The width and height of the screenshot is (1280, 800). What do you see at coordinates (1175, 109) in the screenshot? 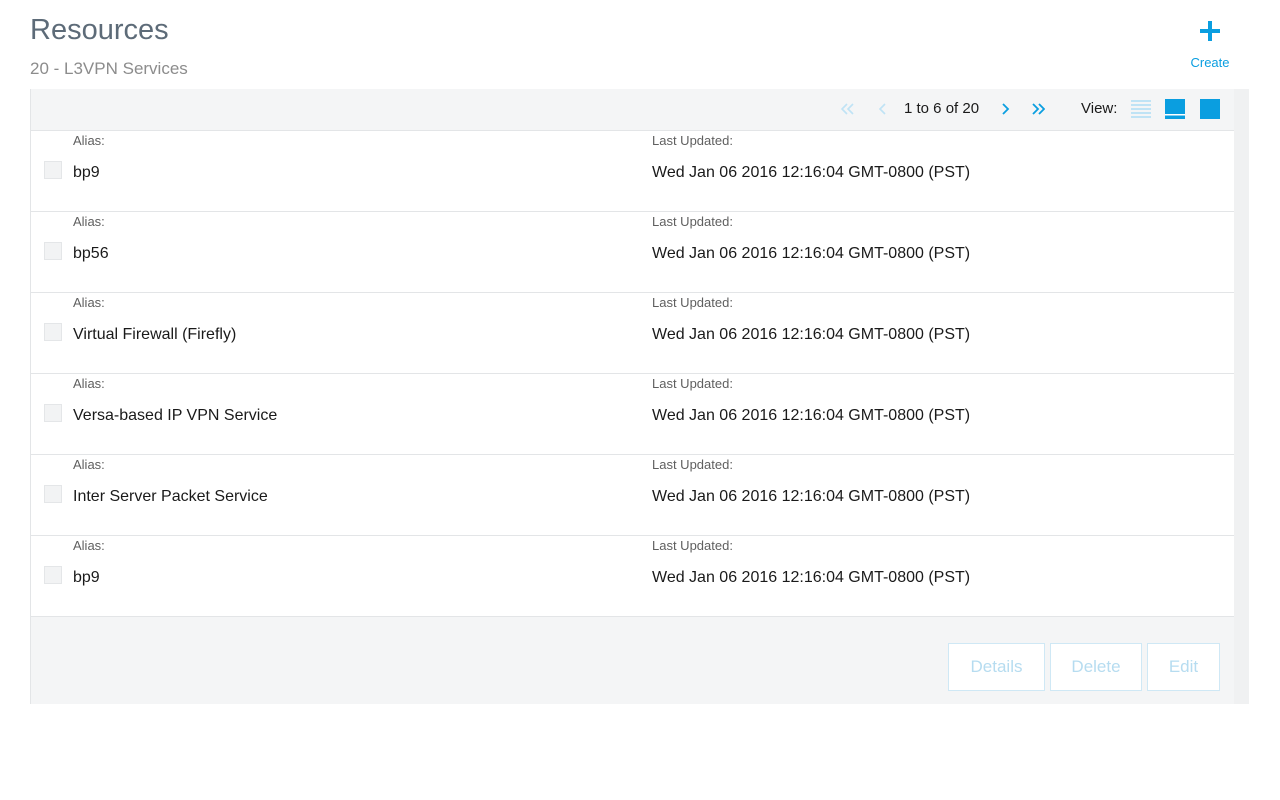
I see `detail-view-icon` at bounding box center [1175, 109].